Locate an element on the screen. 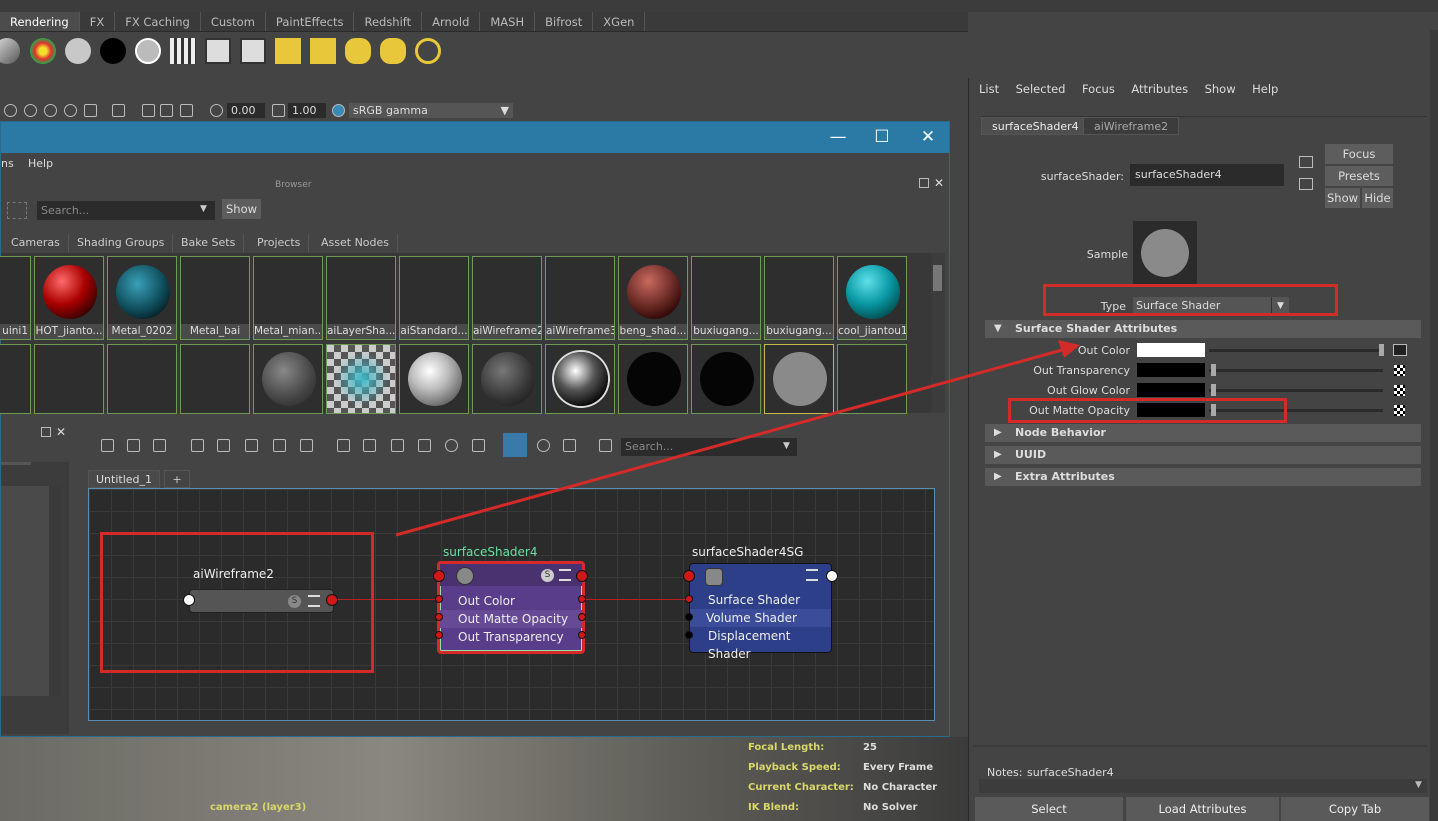 Image resolution: width=1438 pixels, height=821 pixels. annotation-arrow is located at coordinates (737, 438).